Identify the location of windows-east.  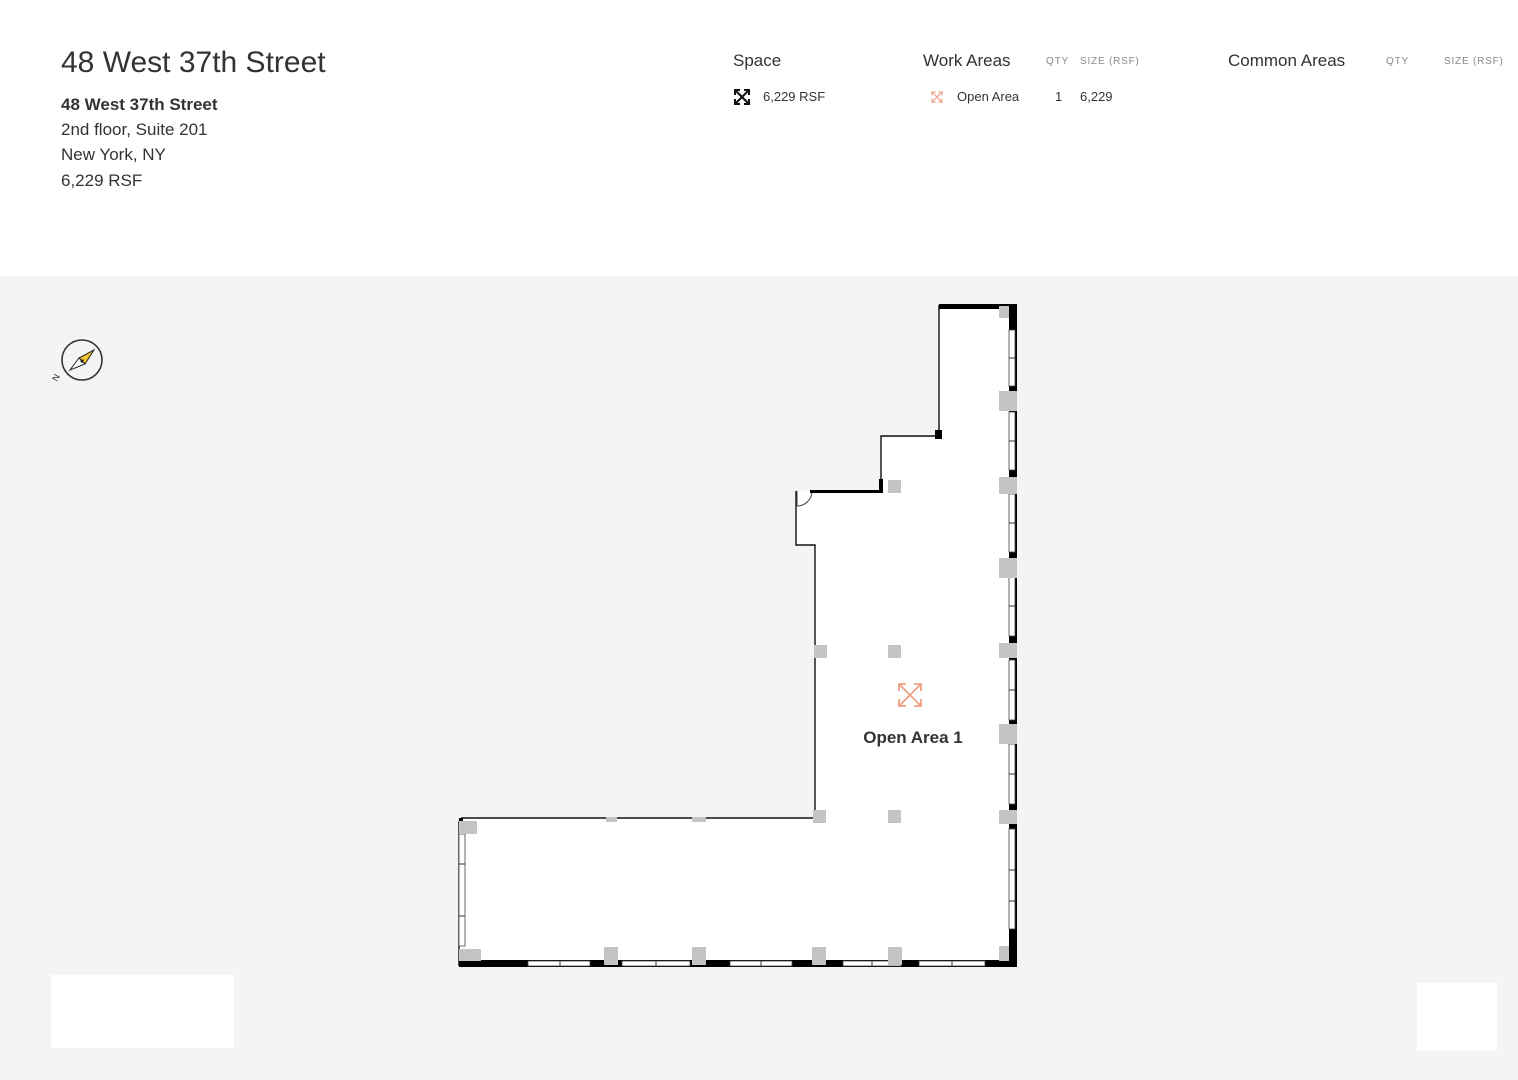
(1012, 629).